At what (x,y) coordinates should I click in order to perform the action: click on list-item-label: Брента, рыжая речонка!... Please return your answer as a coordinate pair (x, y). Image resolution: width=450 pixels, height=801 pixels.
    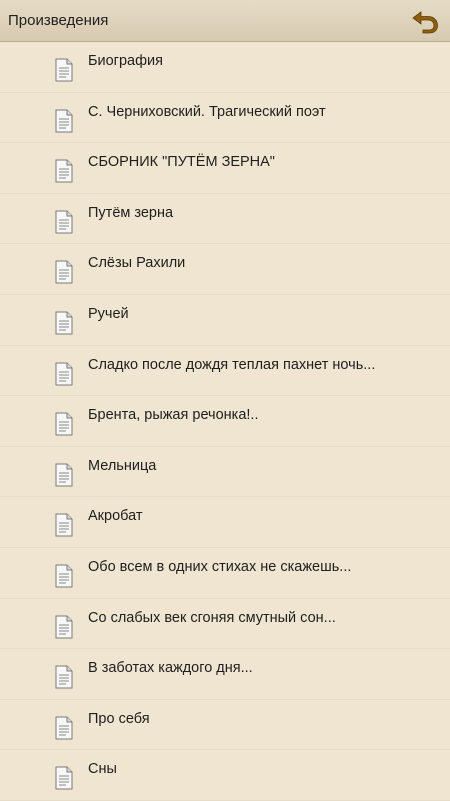
    Looking at the image, I should click on (173, 415).